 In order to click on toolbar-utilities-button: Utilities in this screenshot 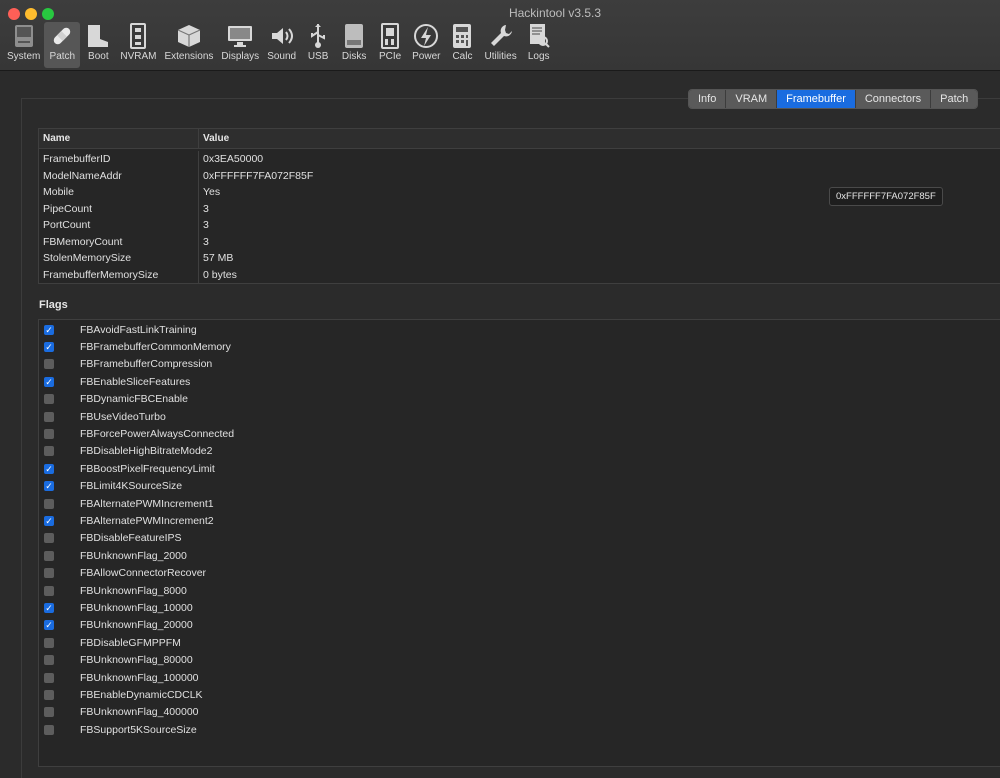, I will do `click(500, 45)`.